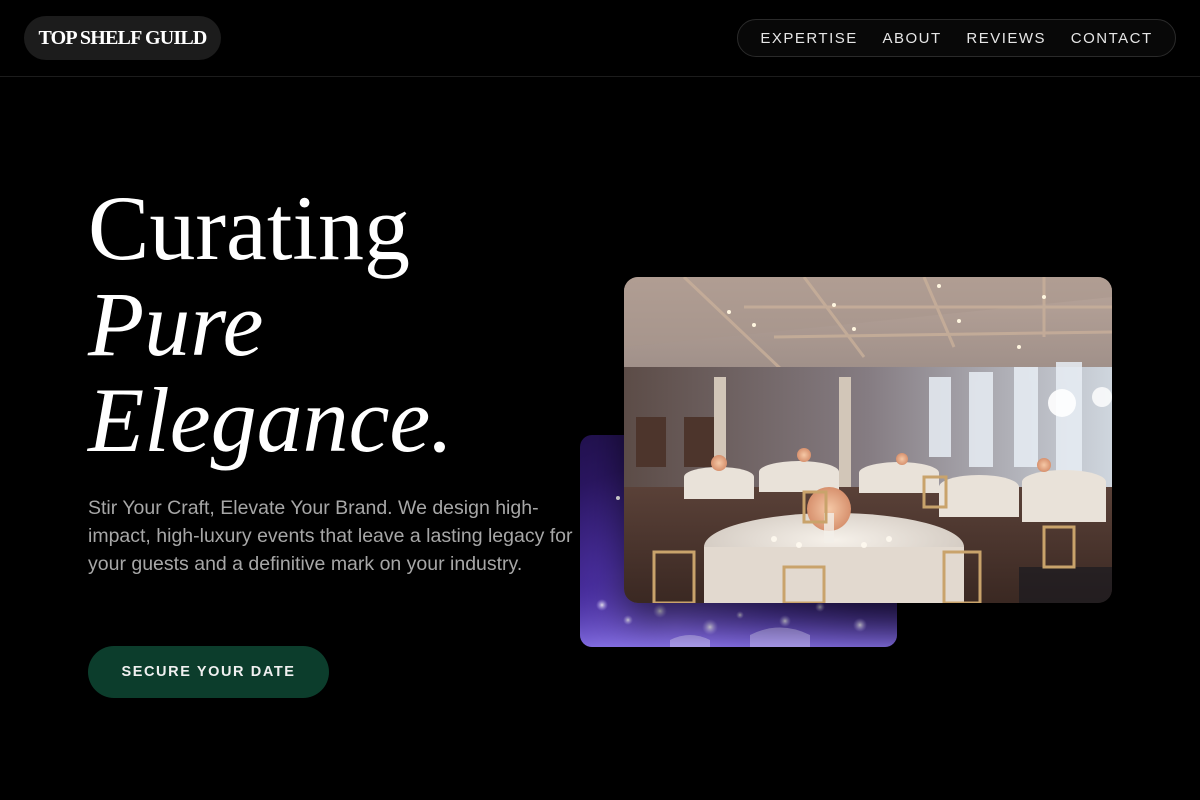 The image size is (1200, 800). Describe the element at coordinates (1112, 38) in the screenshot. I see `nav-link-contact: CONTACT` at that location.